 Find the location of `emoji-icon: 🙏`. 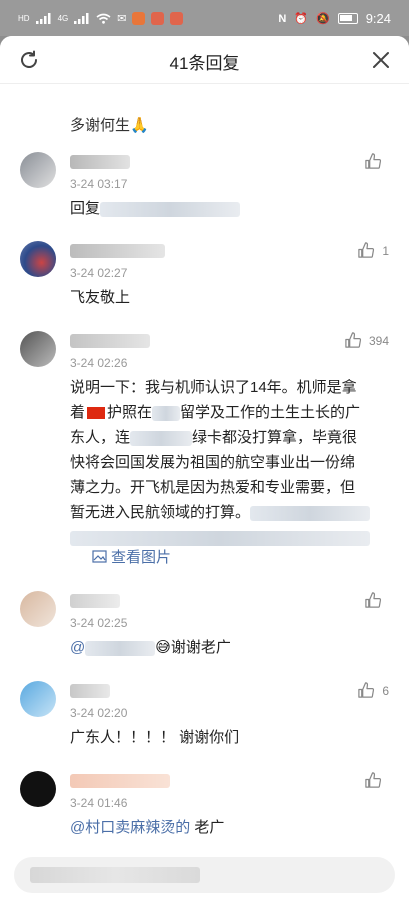

emoji-icon: 🙏 is located at coordinates (139, 125).